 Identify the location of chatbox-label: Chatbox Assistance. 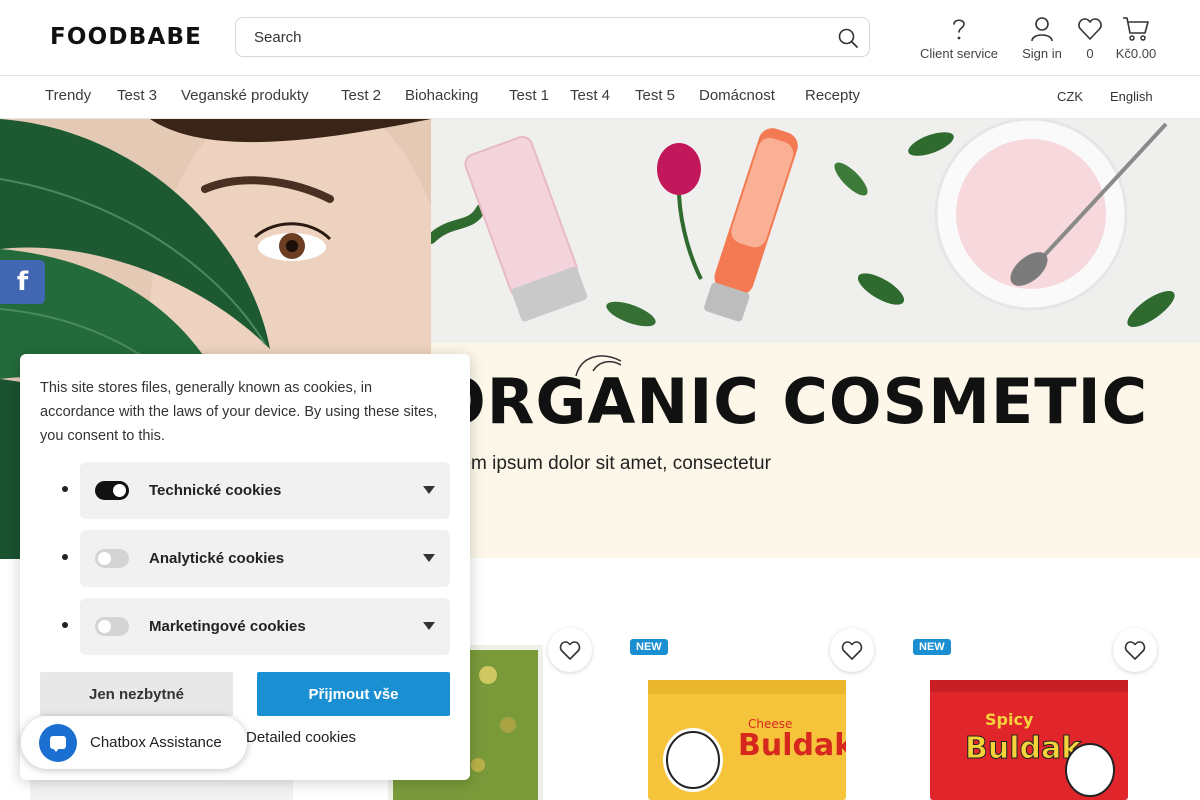
(156, 742).